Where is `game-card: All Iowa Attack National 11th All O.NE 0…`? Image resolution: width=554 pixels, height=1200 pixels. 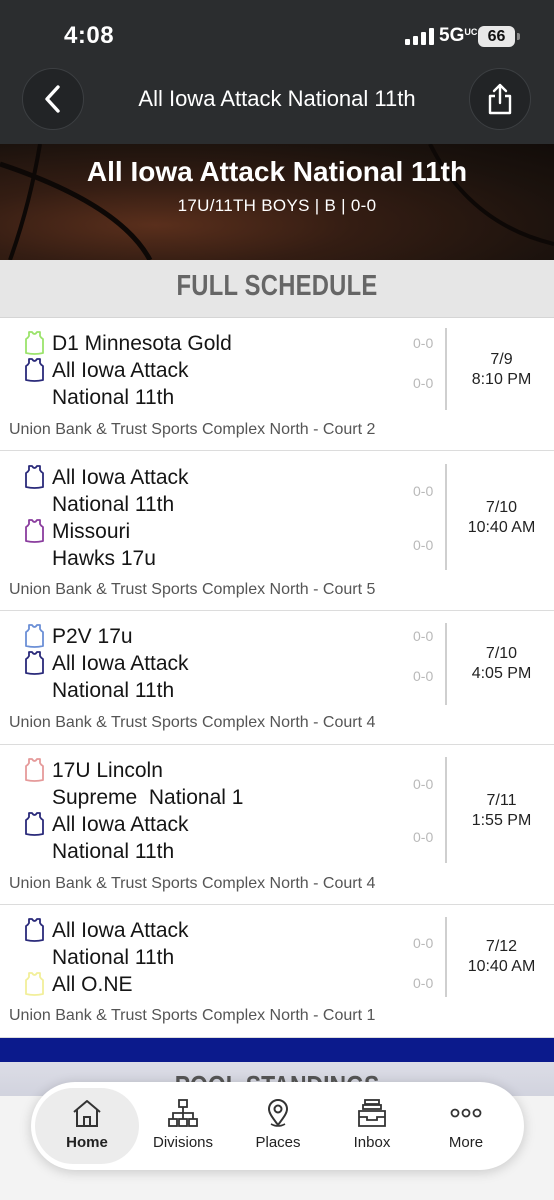
game-card: All Iowa Attack National 11th All O.NE 0… is located at coordinates (277, 971).